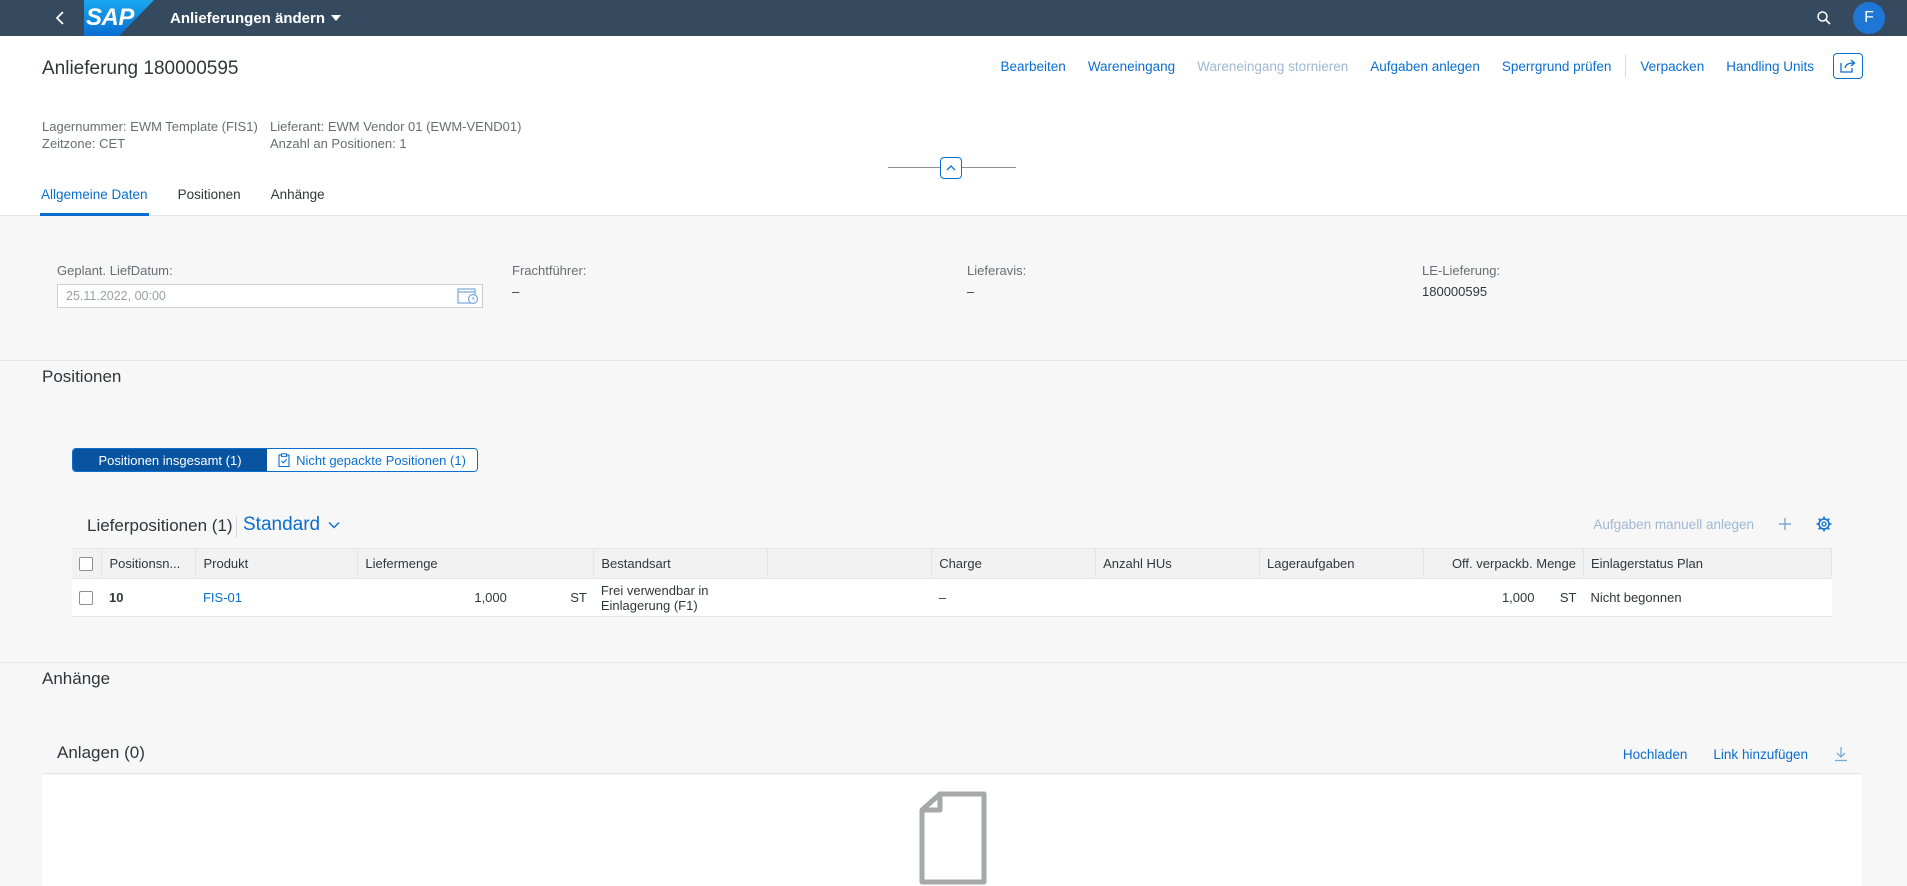 Image resolution: width=1907 pixels, height=886 pixels. Describe the element at coordinates (160, 525) in the screenshot. I see `lieferpositionen-title: Lieferpositionen (1)` at that location.